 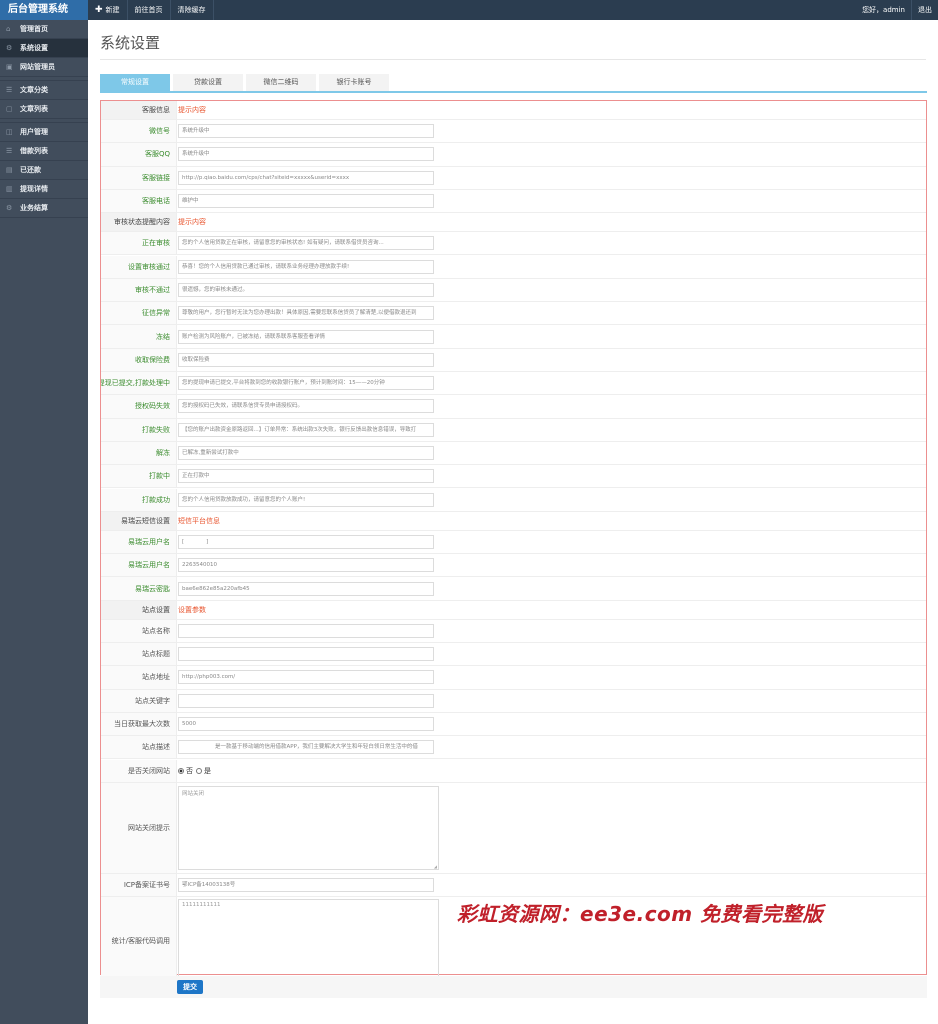 What do you see at coordinates (513, 132) in the screenshot?
I see `form-row: 微信号 系统升级中` at bounding box center [513, 132].